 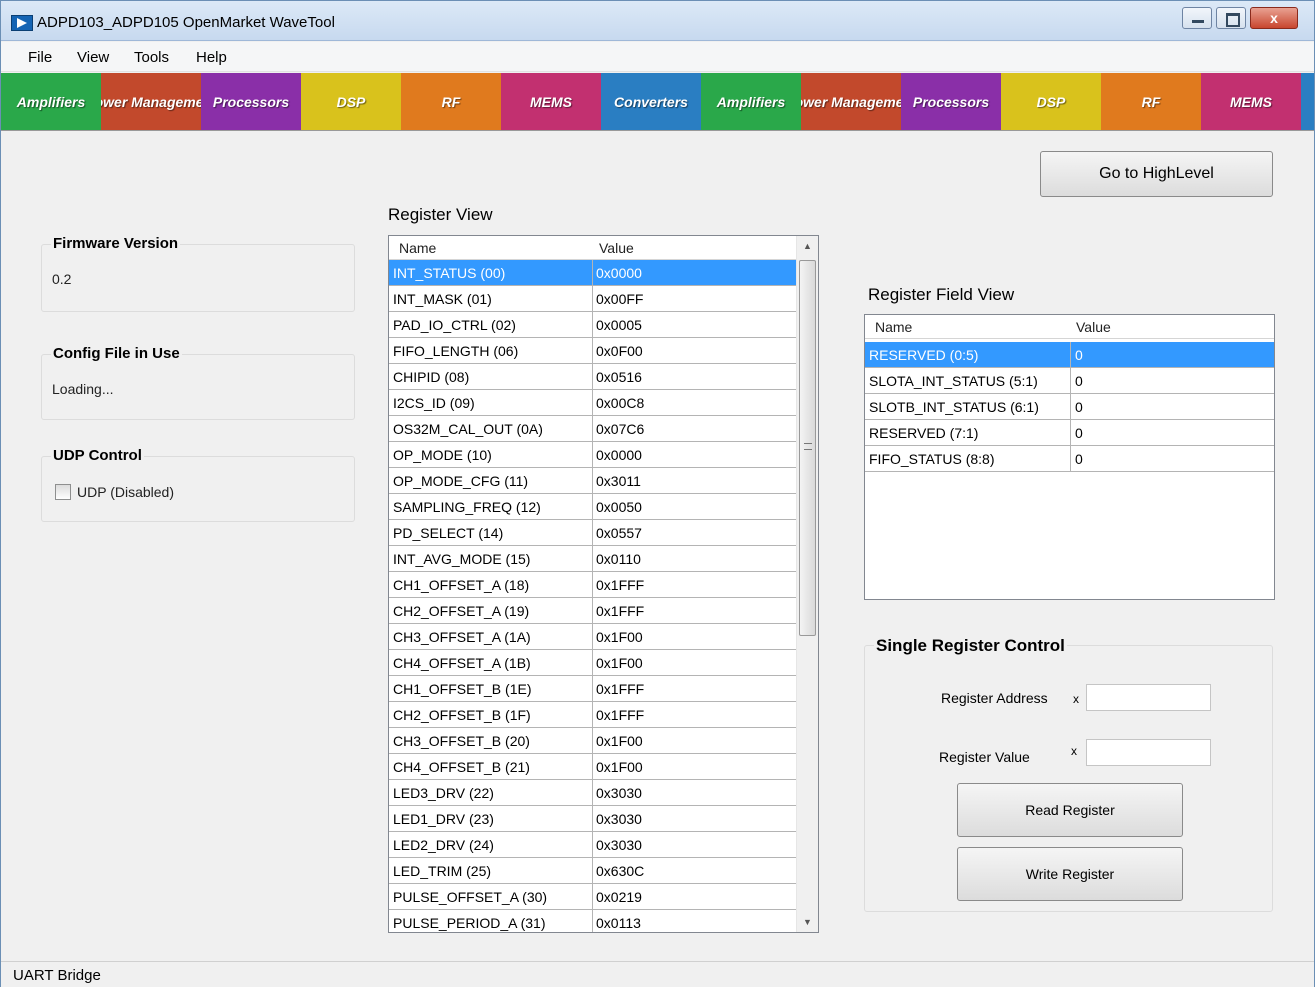 I want to click on register-address-prefix: x, so click(x=1076, y=699).